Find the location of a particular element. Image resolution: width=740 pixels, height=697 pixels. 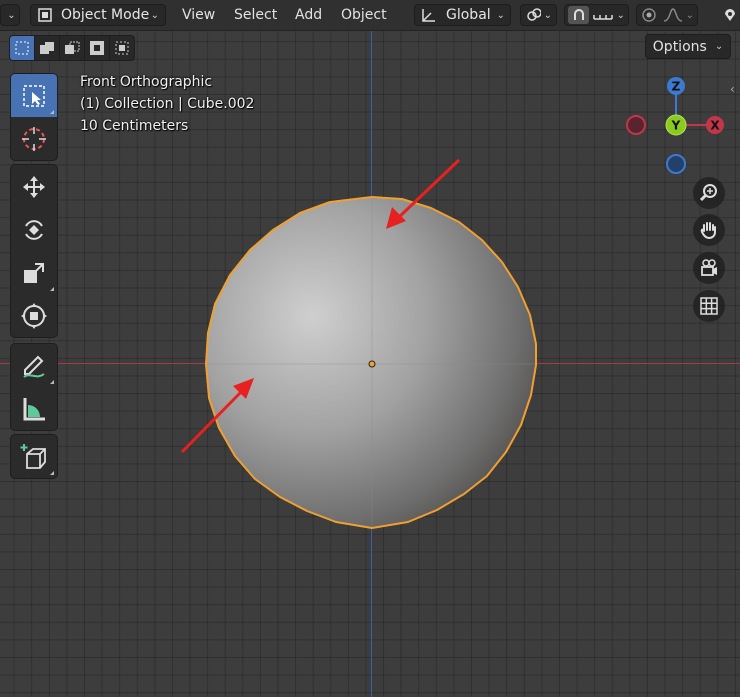

gizmo-neg-x-handle is located at coordinates (636, 125).